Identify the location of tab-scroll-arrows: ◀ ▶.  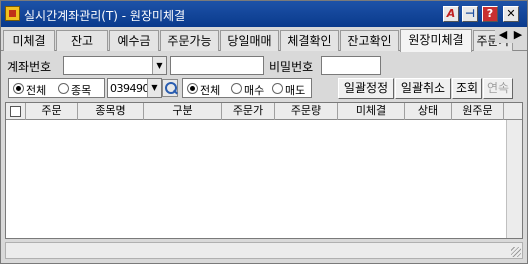
(511, 35).